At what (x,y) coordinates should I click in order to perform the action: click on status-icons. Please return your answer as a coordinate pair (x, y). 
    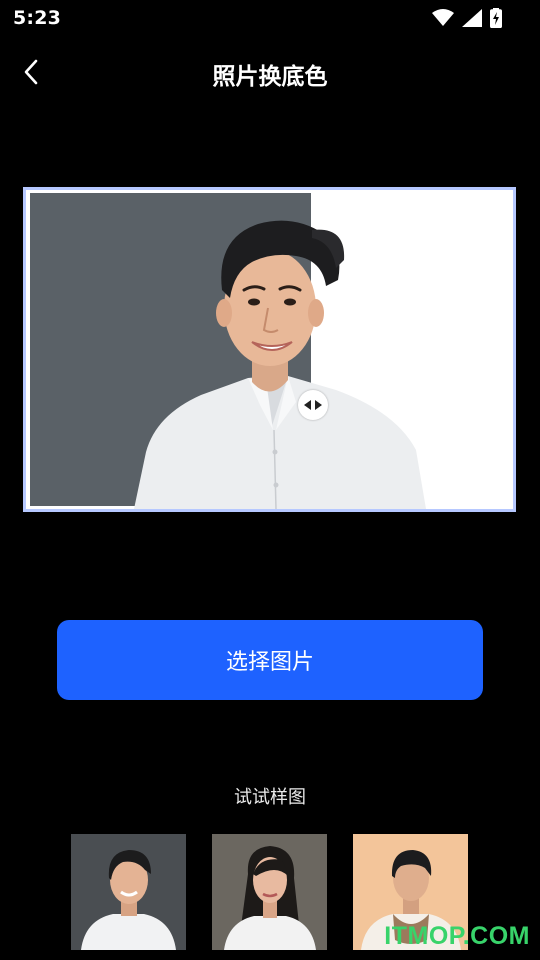
    Looking at the image, I should click on (467, 18).